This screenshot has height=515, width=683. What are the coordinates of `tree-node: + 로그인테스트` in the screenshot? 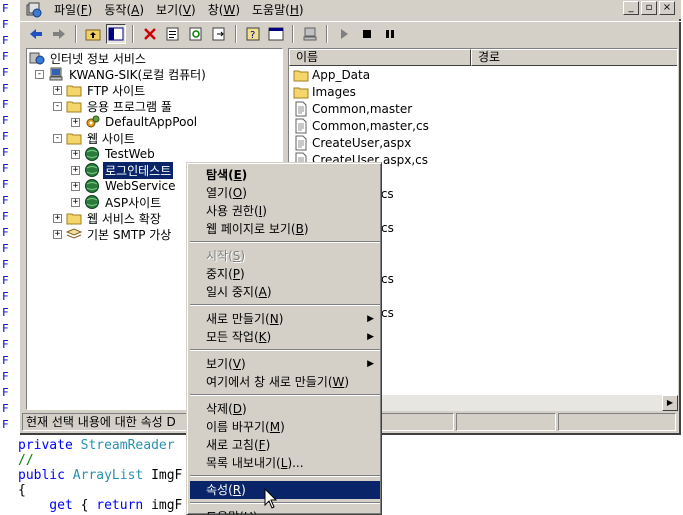 It's located at (123, 170).